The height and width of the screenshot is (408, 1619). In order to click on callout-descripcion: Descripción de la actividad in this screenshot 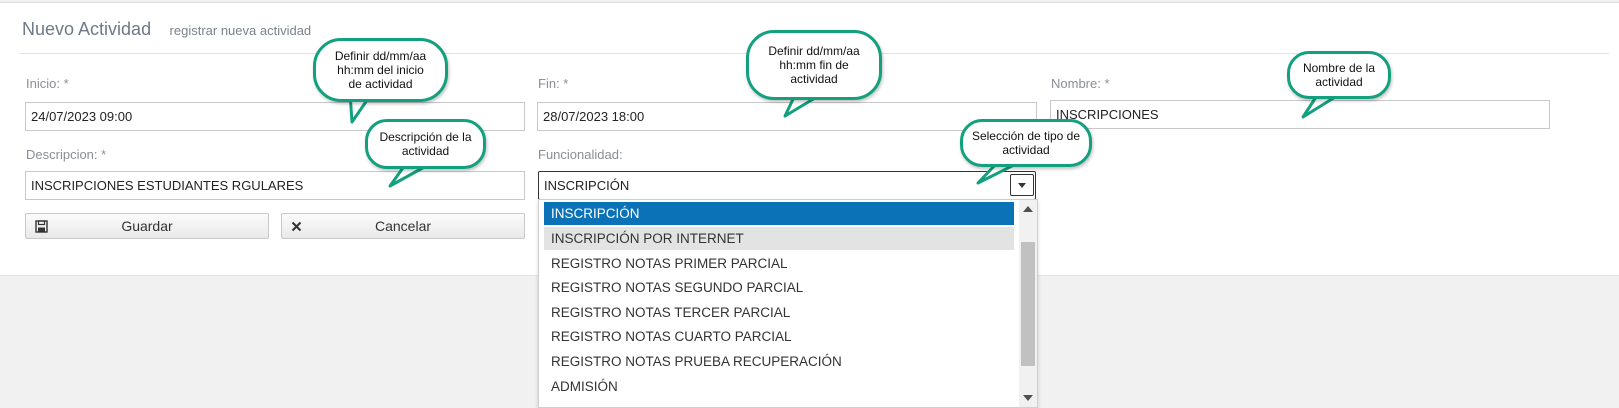, I will do `click(425, 144)`.